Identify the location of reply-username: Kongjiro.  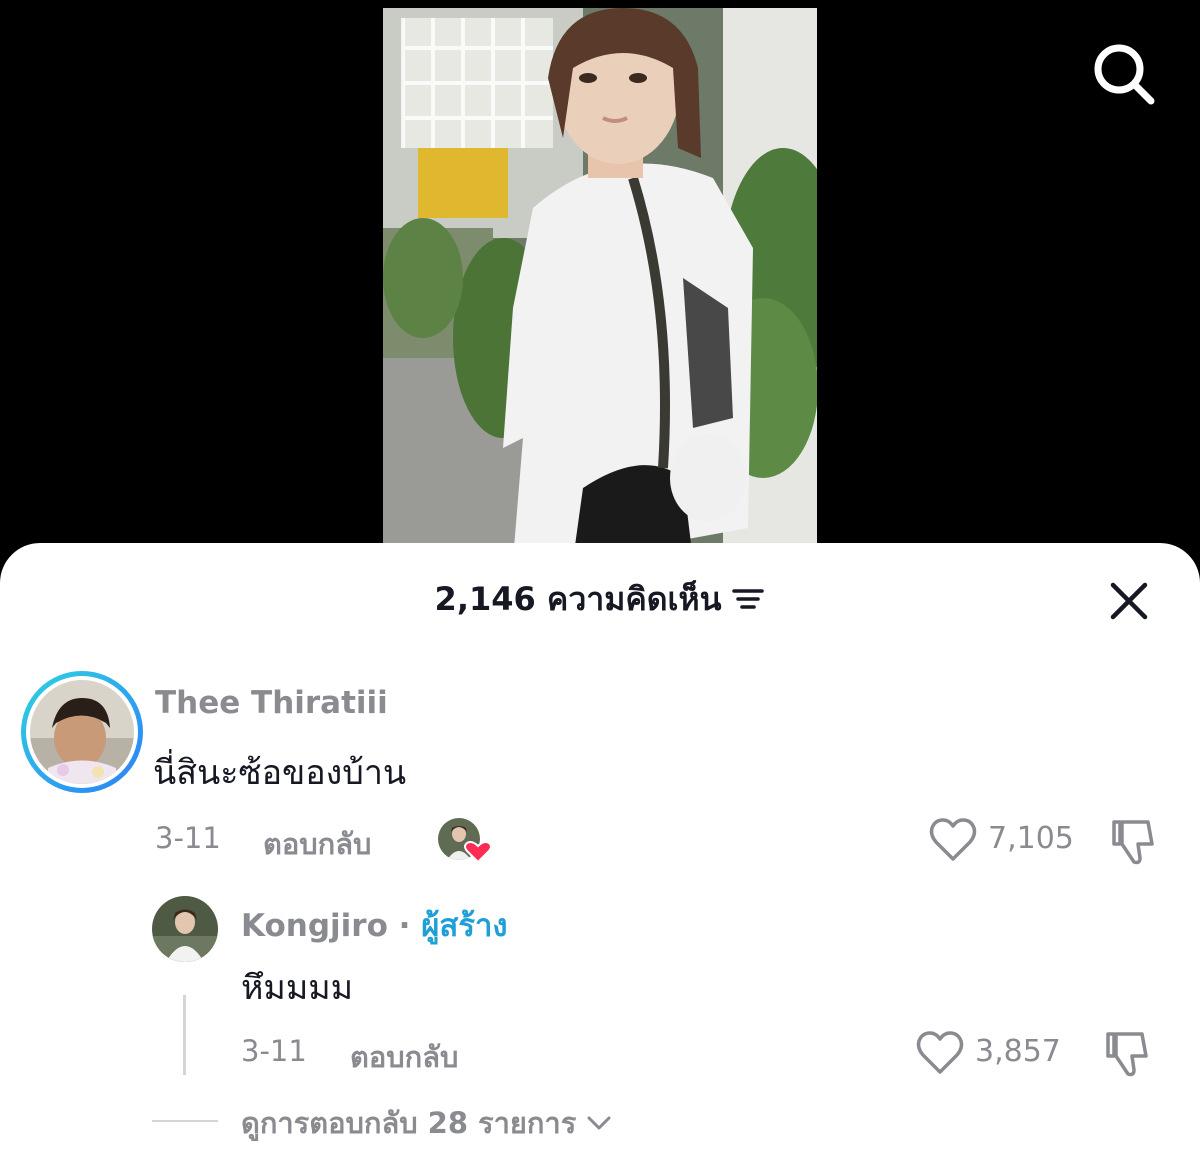
(314, 926).